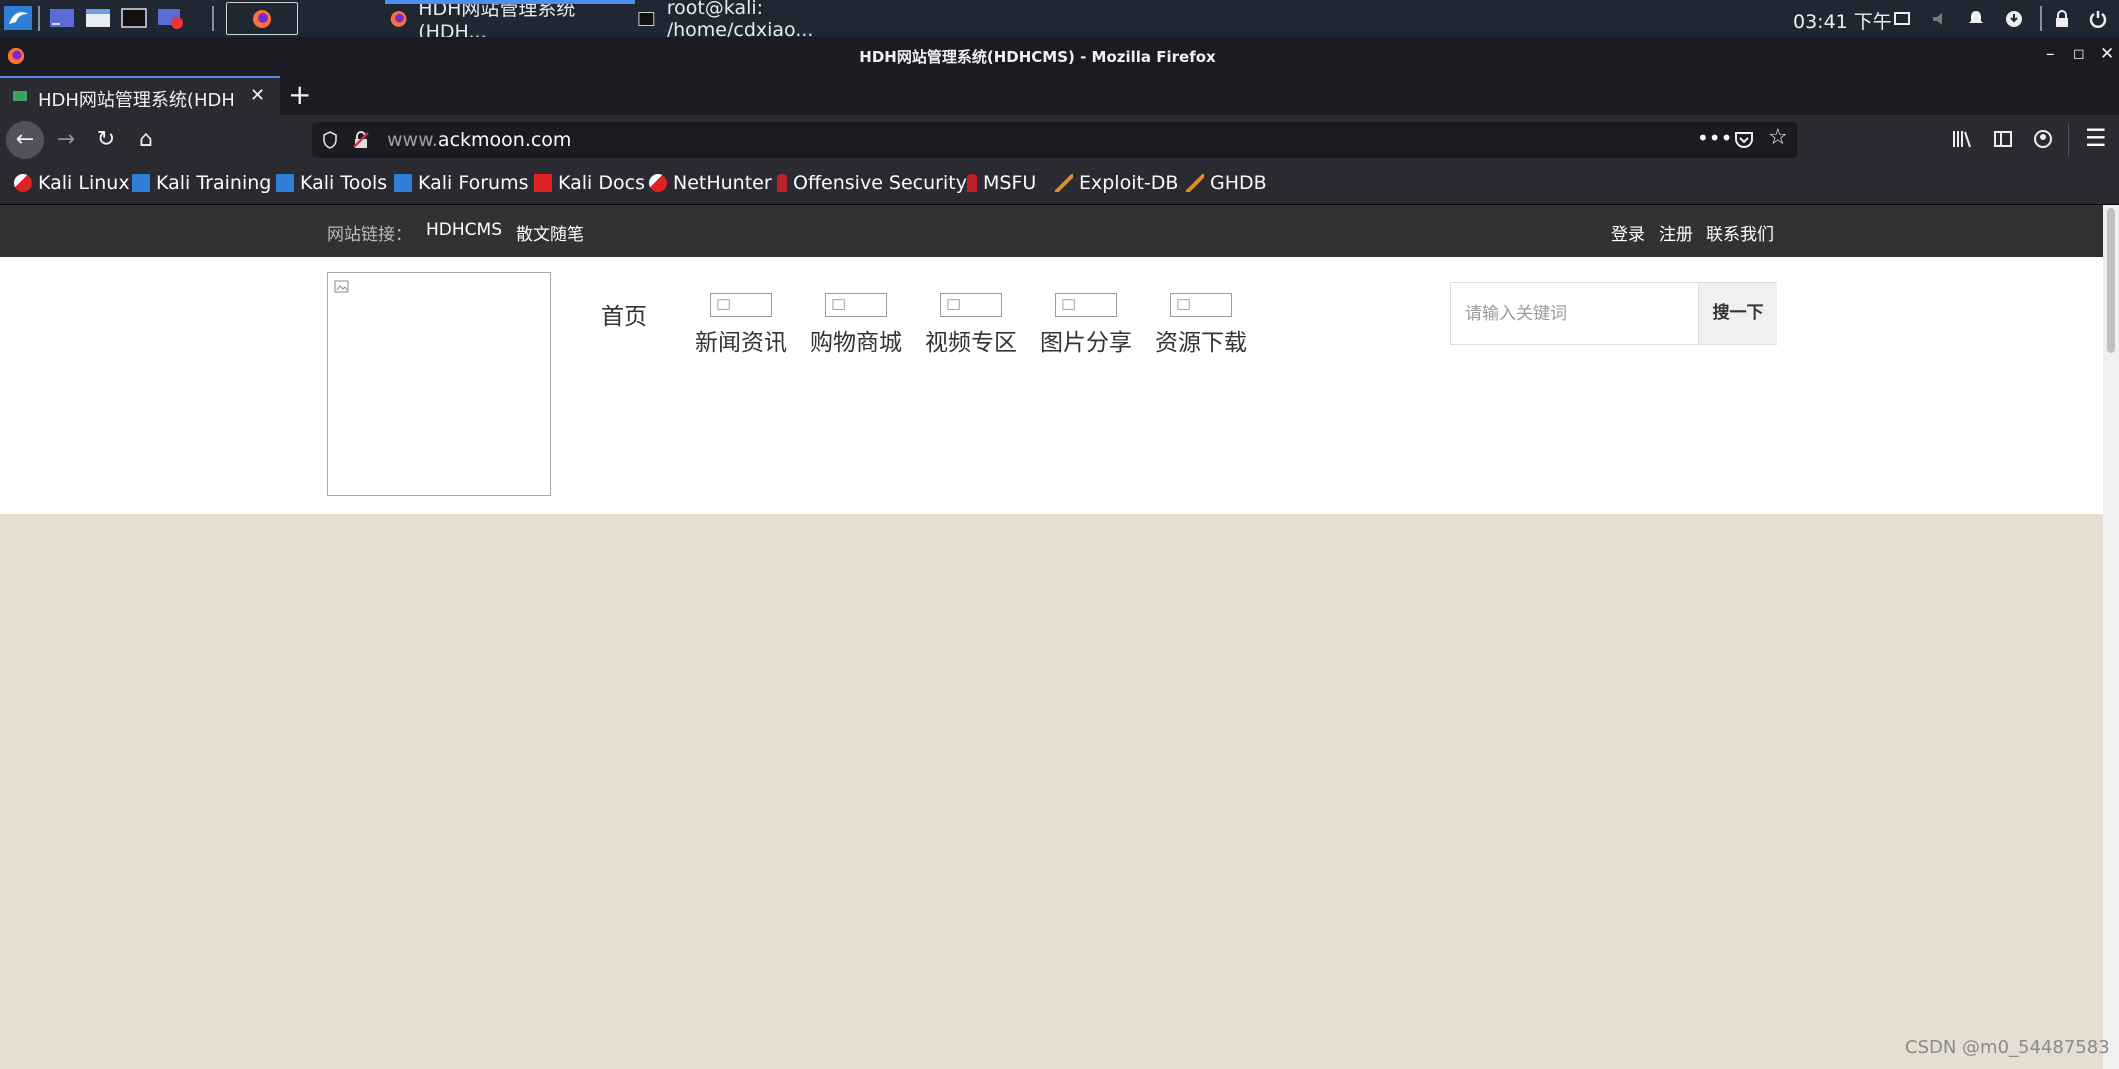 The height and width of the screenshot is (1069, 2119). Describe the element at coordinates (2003, 139) in the screenshot. I see `sidebar-icon` at that location.